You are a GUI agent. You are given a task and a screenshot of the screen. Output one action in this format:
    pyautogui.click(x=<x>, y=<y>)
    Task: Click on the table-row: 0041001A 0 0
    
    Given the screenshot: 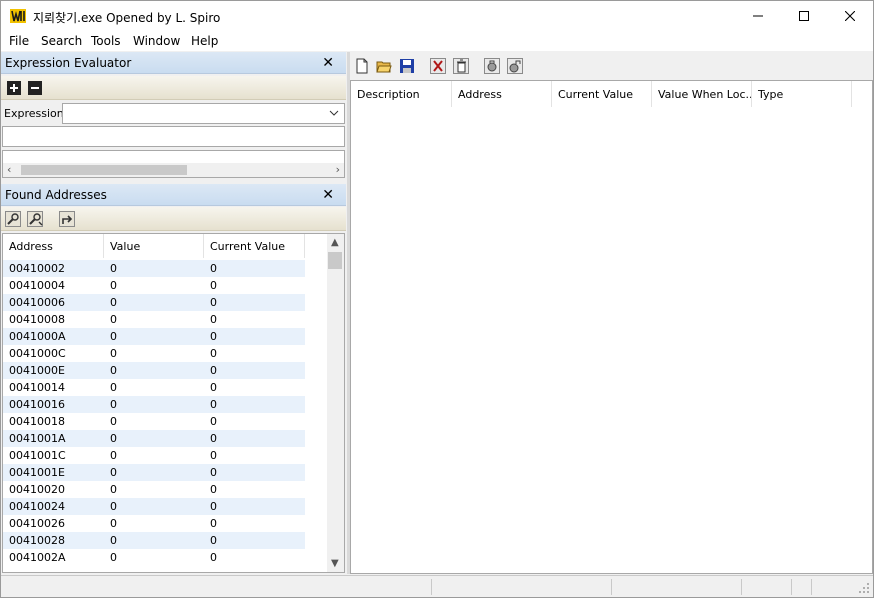 What is the action you would take?
    pyautogui.click(x=154, y=438)
    